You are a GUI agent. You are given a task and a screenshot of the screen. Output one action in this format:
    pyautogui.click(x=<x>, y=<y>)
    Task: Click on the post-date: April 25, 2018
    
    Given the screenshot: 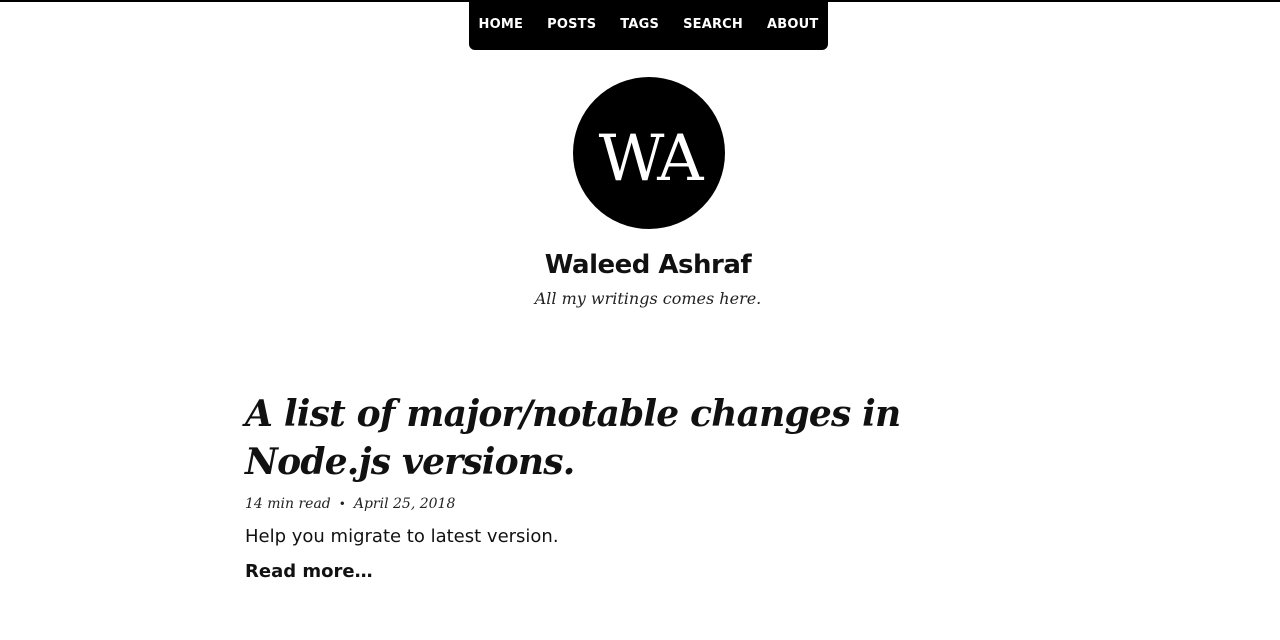 What is the action you would take?
    pyautogui.click(x=404, y=504)
    